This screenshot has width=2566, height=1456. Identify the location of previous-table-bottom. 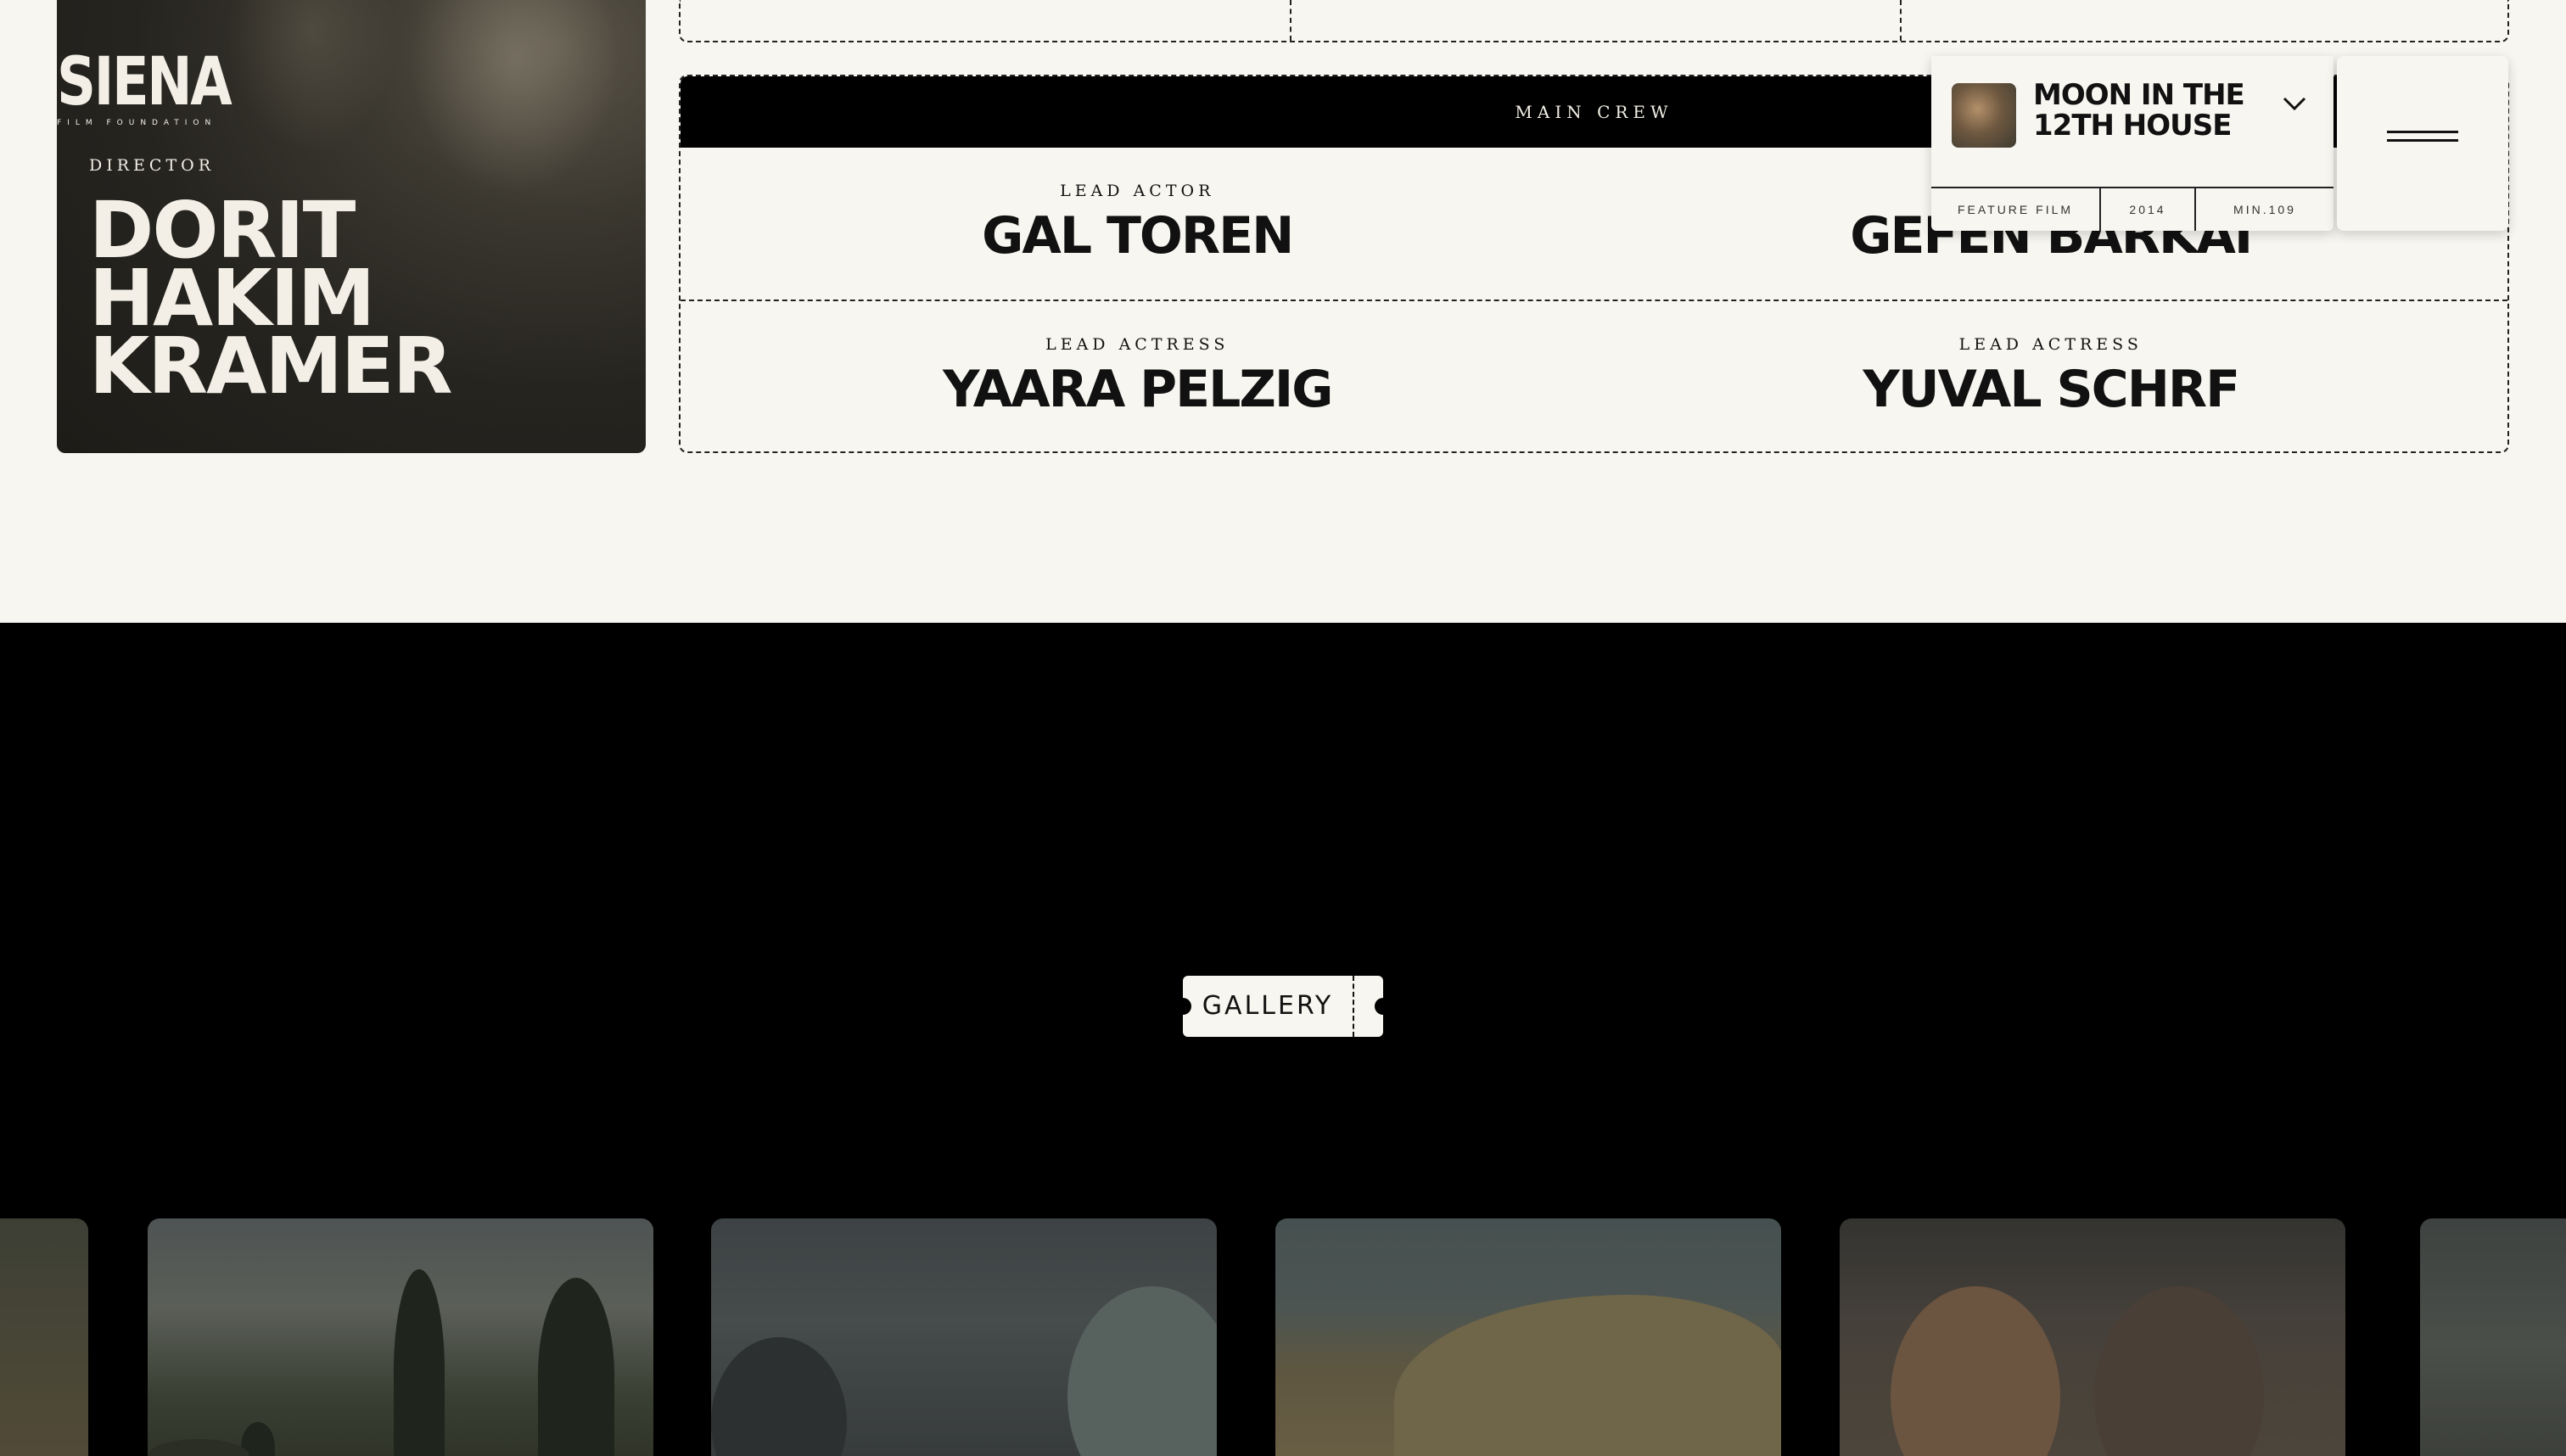
(1594, 21).